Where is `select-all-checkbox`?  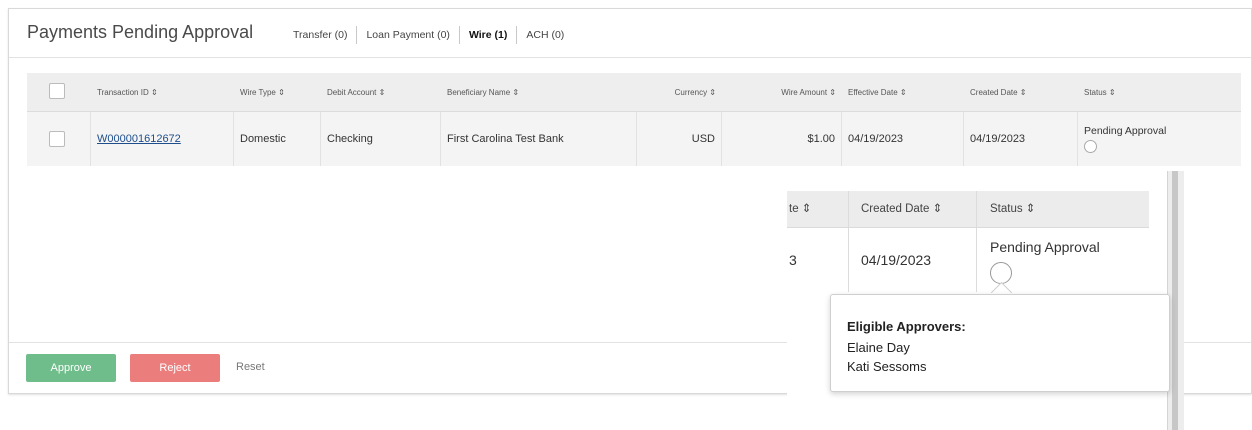 select-all-checkbox is located at coordinates (57, 91).